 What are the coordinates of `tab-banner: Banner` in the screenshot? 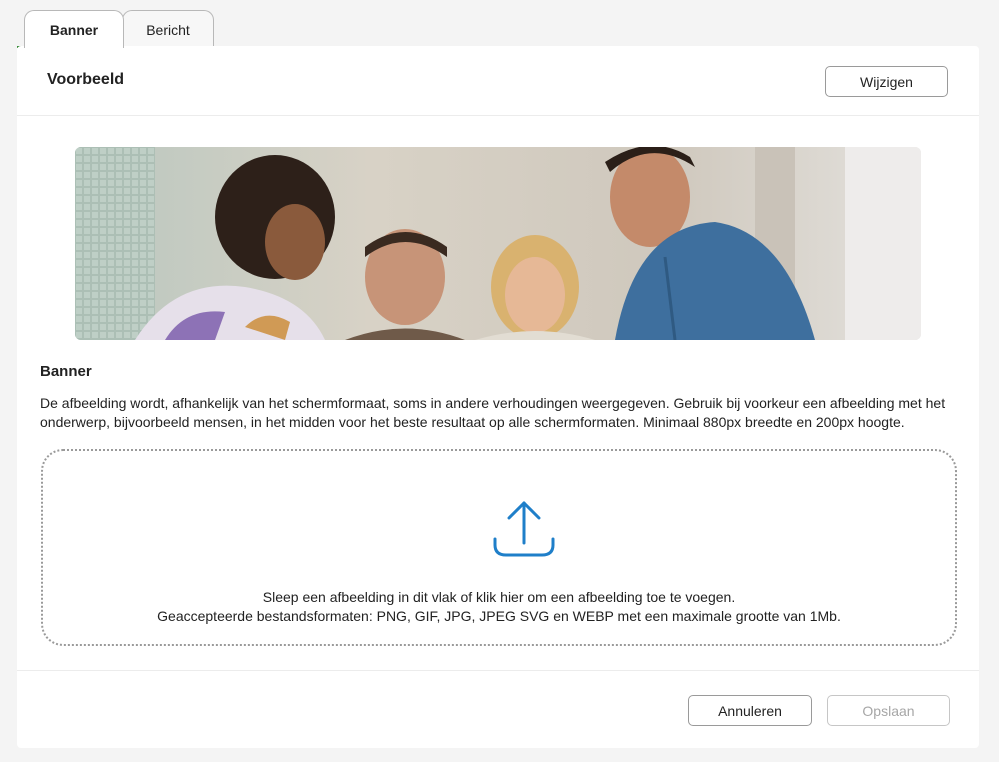 It's located at (74, 29).